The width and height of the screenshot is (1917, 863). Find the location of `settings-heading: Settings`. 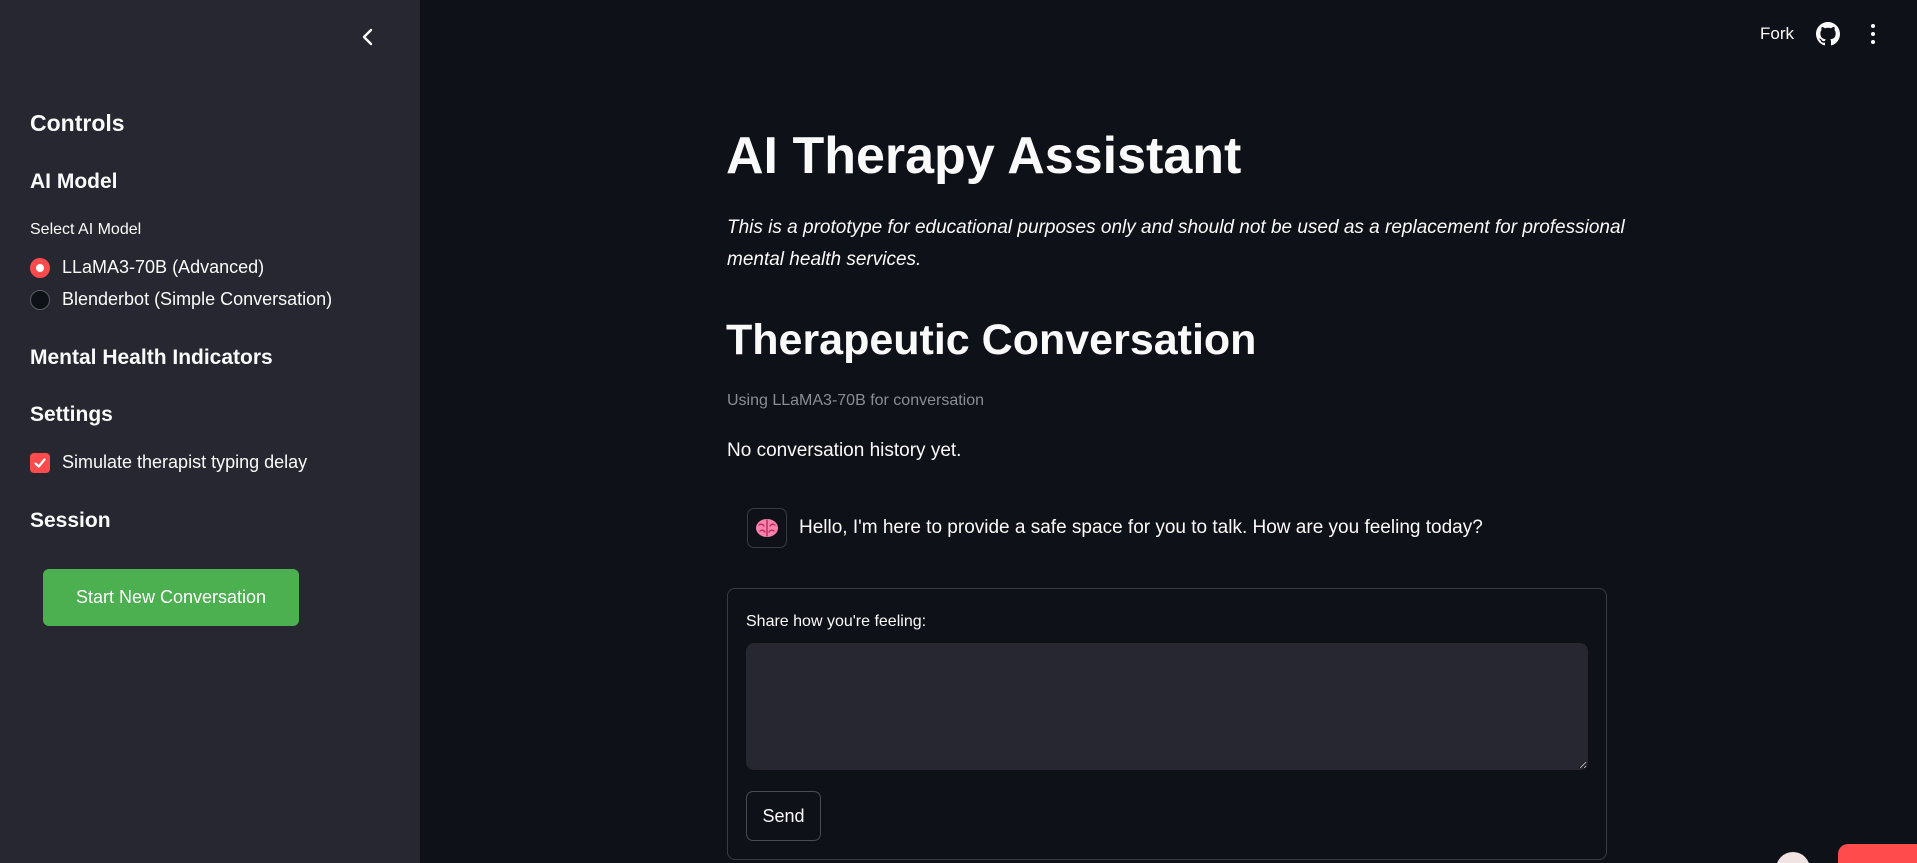

settings-heading: Settings is located at coordinates (71, 414).